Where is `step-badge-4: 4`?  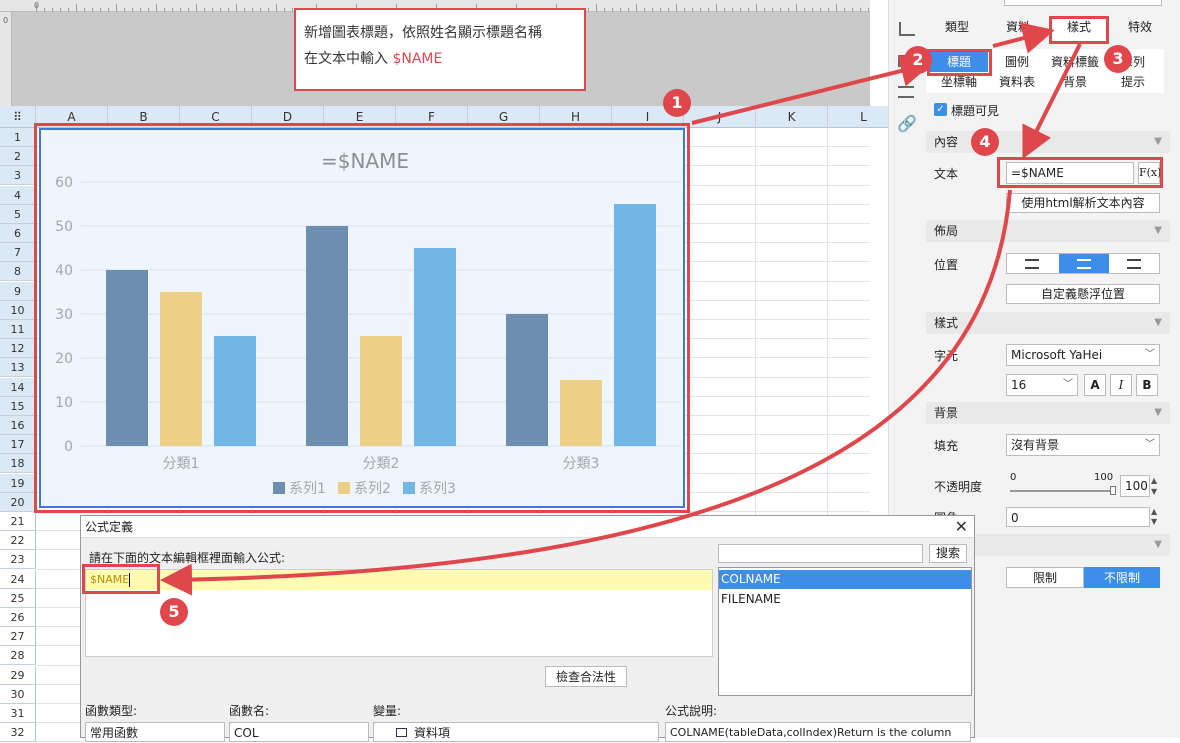 step-badge-4: 4 is located at coordinates (985, 142).